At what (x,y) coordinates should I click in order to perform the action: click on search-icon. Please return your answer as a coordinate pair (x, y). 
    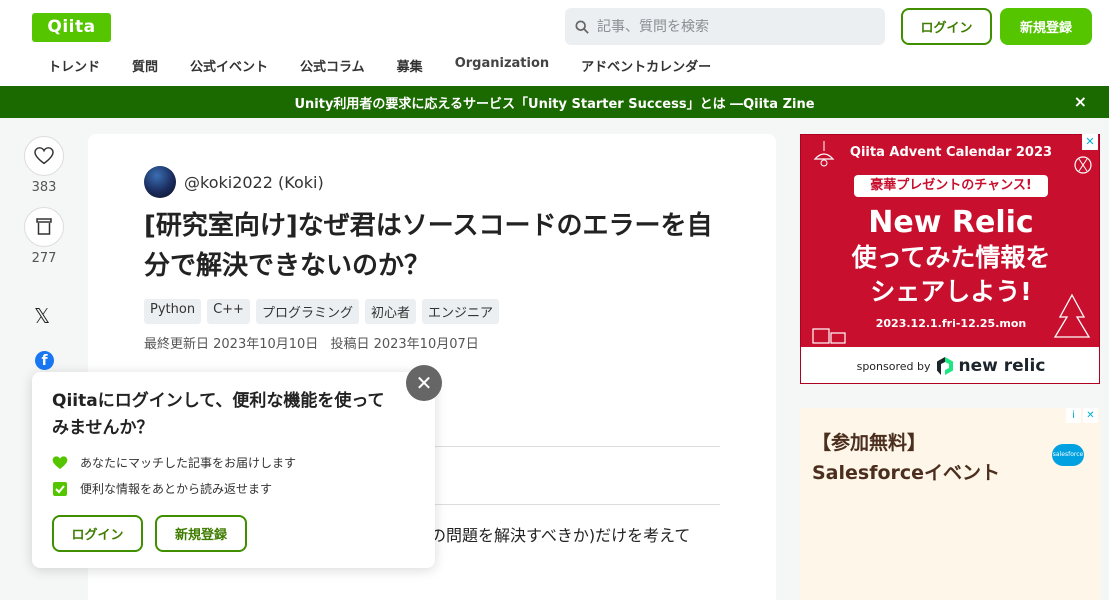
    Looking at the image, I should click on (582, 26).